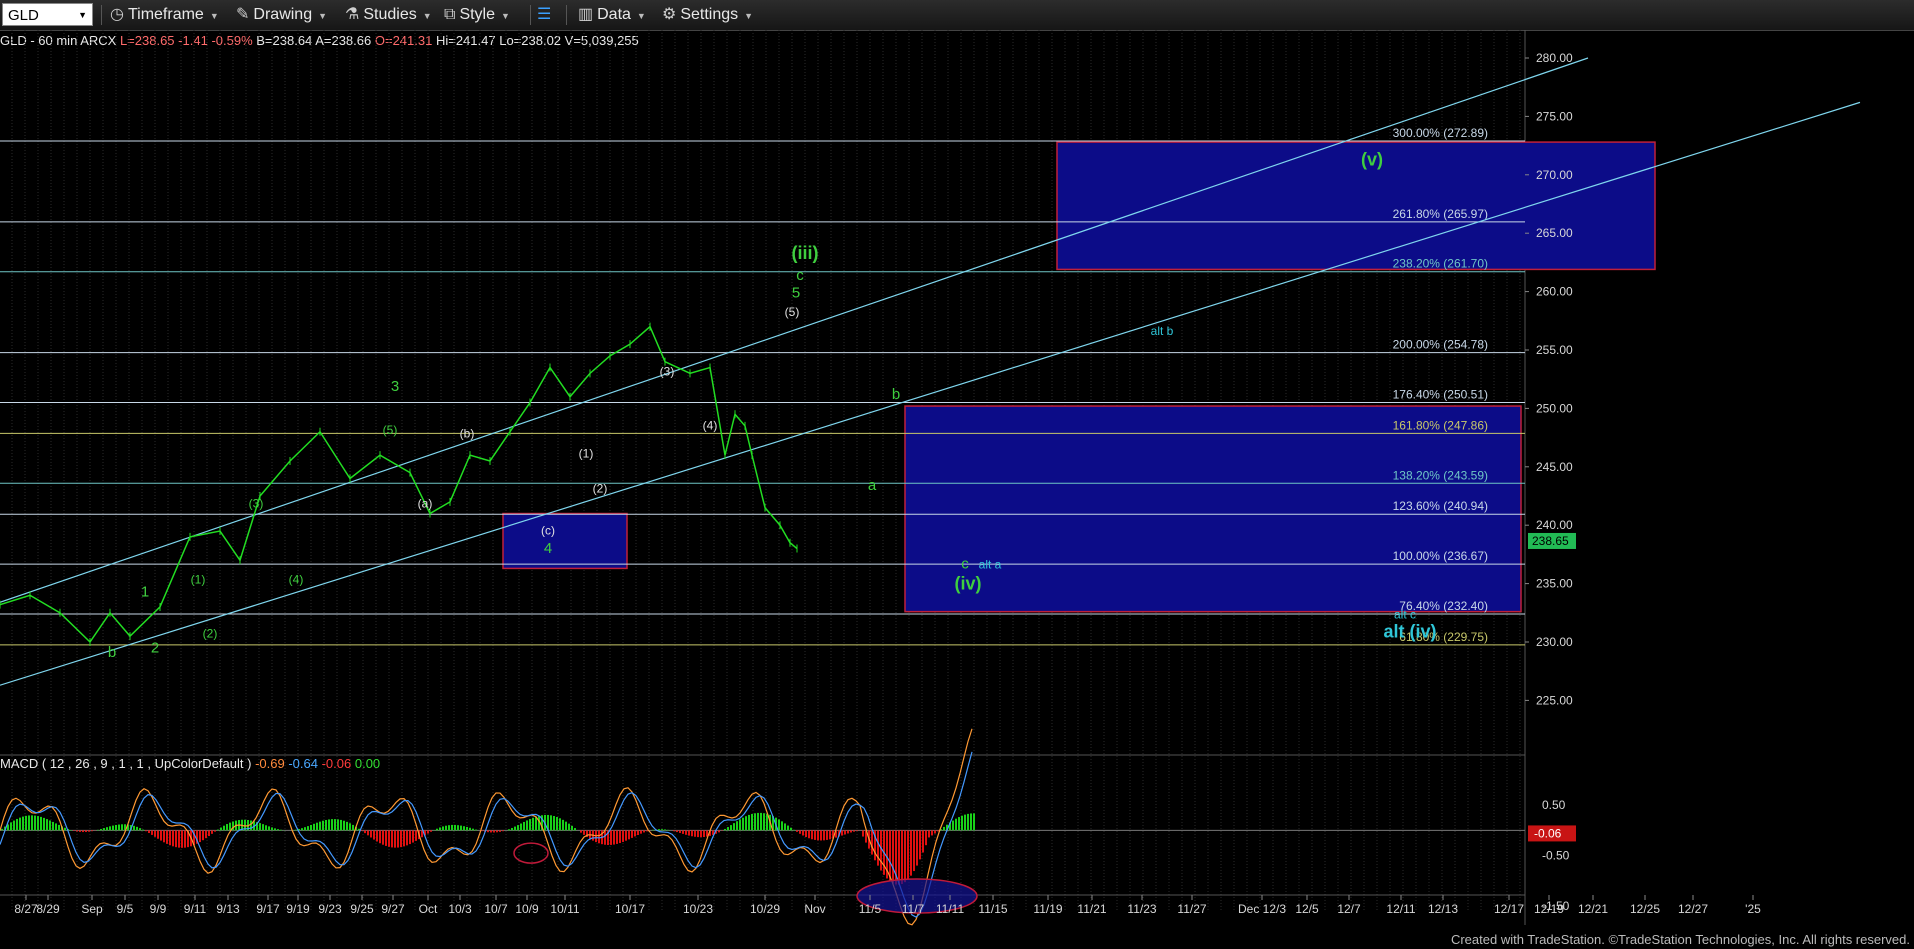  What do you see at coordinates (564, 909) in the screenshot?
I see `x-tick-label: 10/11` at bounding box center [564, 909].